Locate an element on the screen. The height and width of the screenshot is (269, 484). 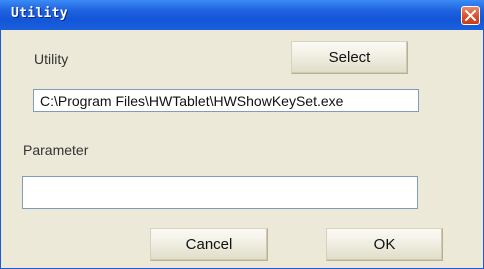
cancel-button: Cancel is located at coordinates (209, 244).